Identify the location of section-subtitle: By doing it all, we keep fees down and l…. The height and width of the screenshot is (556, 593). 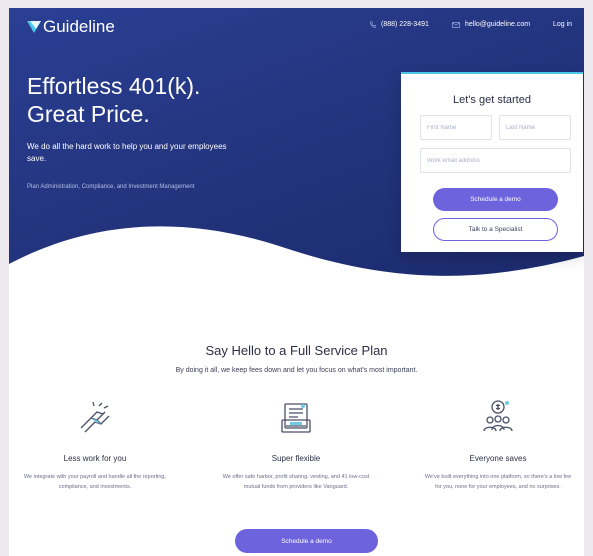
(296, 370).